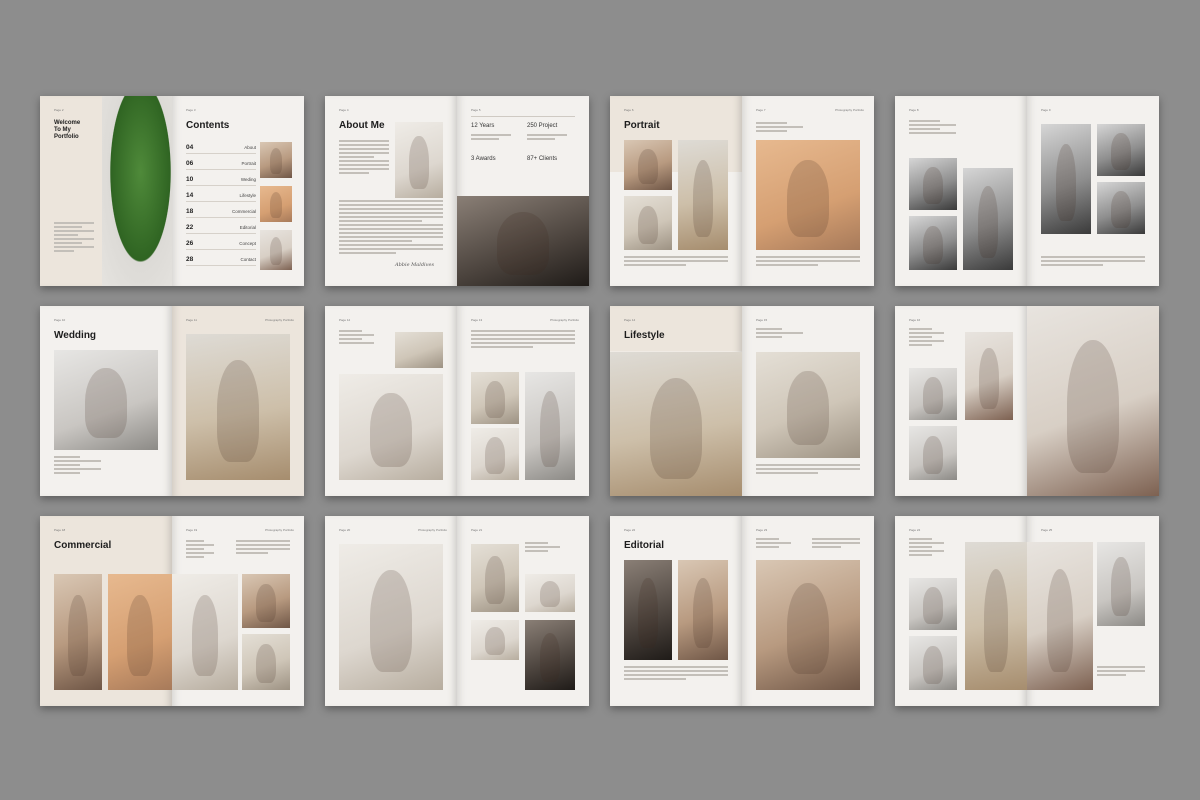 Image resolution: width=1200 pixels, height=800 pixels. I want to click on spread-bw-portraits: Page 8 Page 9, so click(1027, 191).